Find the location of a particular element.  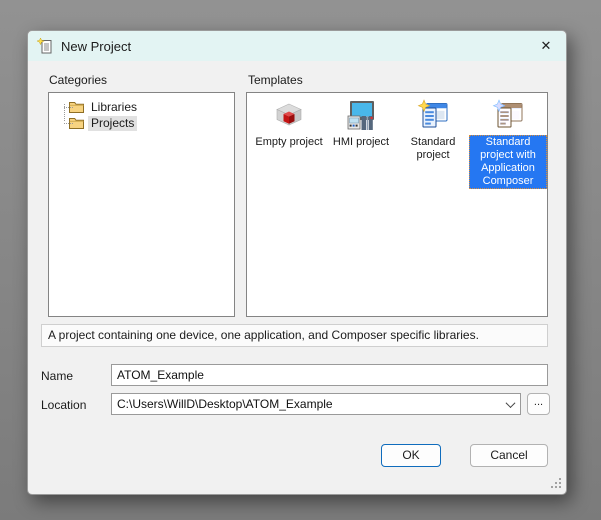

template-item-hmi-project: HMI project is located at coordinates (361, 143).